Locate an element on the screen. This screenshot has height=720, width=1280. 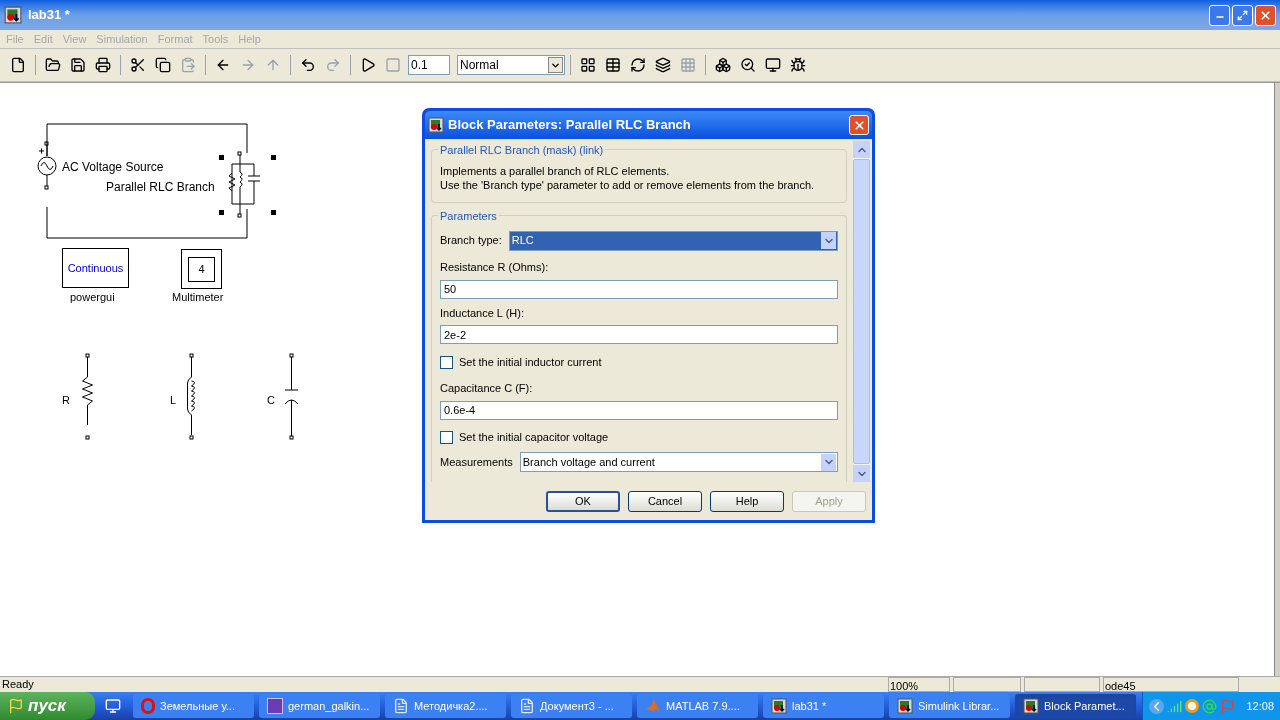
status-text: Ready is located at coordinates (18, 685).